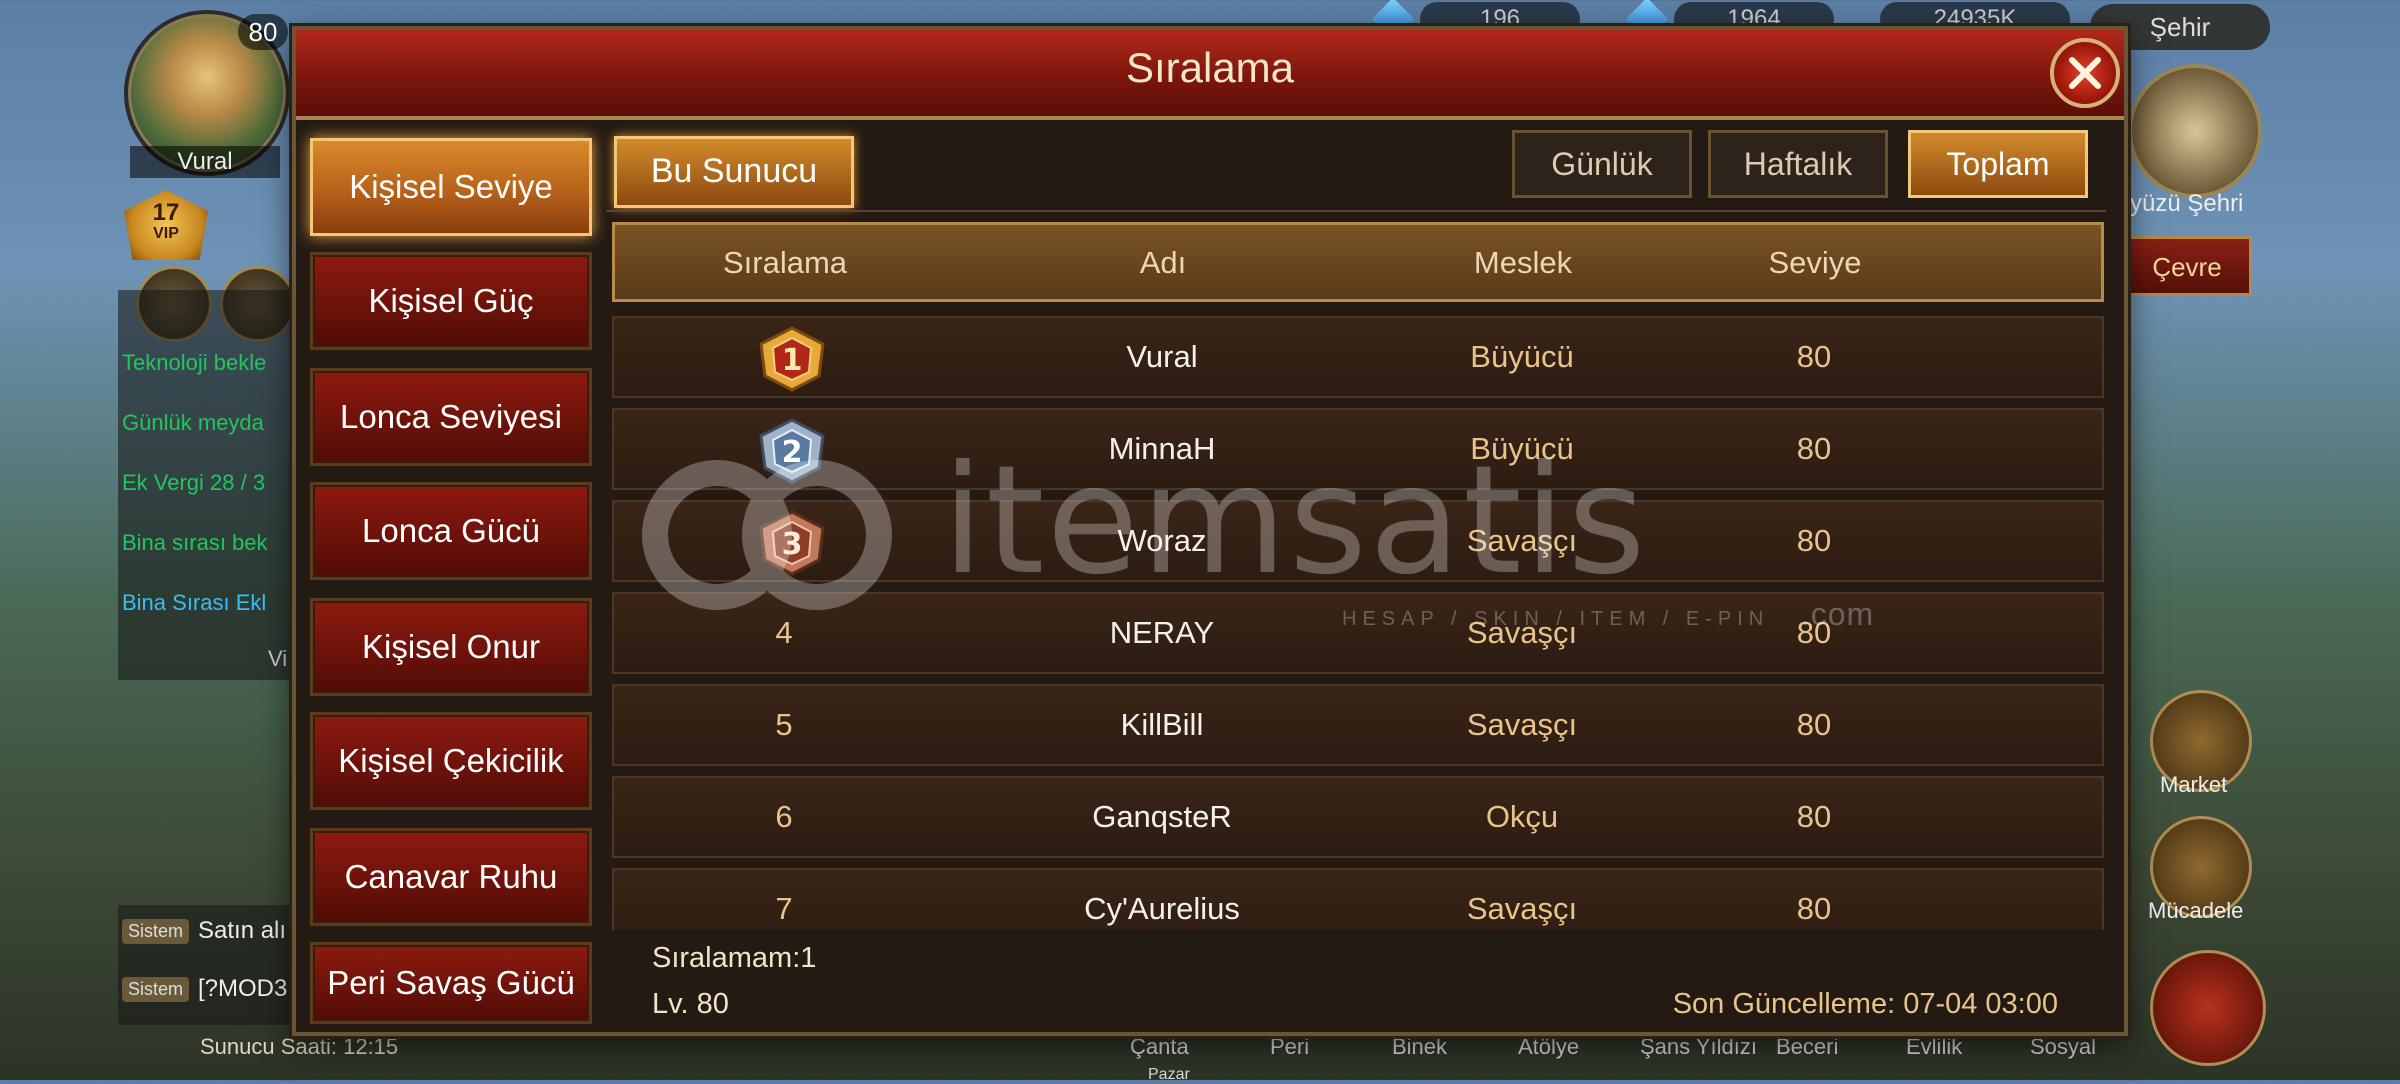  I want to click on medal-number: 3, so click(792, 544).